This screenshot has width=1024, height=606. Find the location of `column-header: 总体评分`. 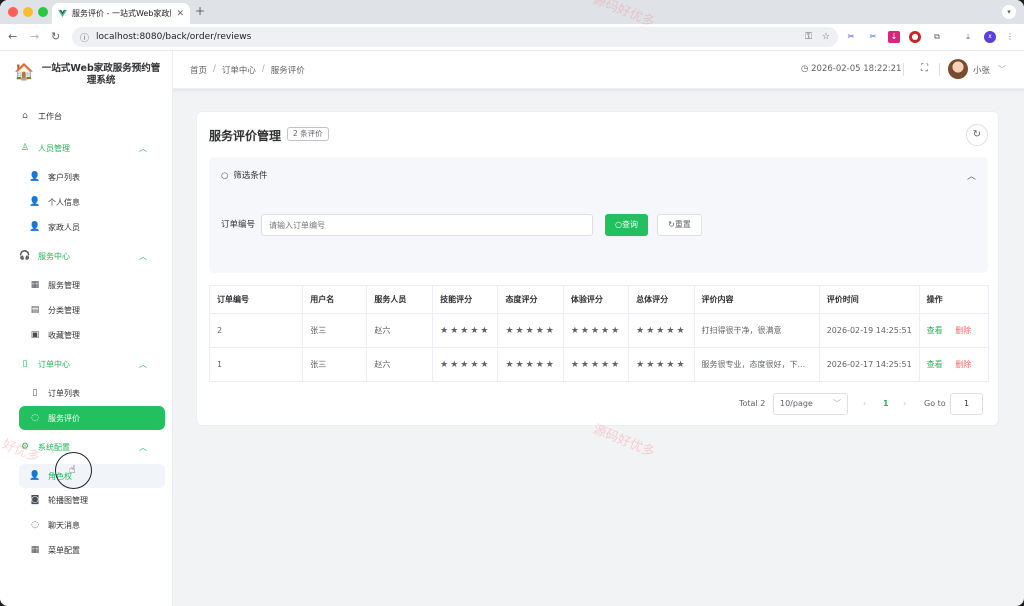

column-header: 总体评分 is located at coordinates (661, 299).